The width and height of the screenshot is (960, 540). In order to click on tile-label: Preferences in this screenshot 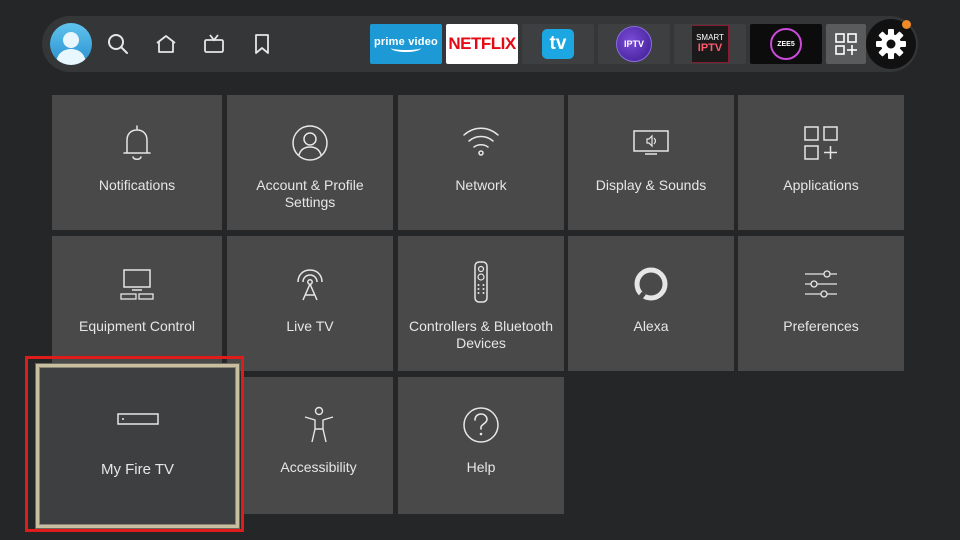, I will do `click(821, 326)`.